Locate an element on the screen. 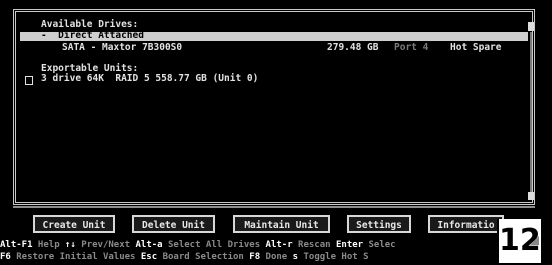 The width and height of the screenshot is (552, 265). hotkey-description: Done is located at coordinates (276, 257).